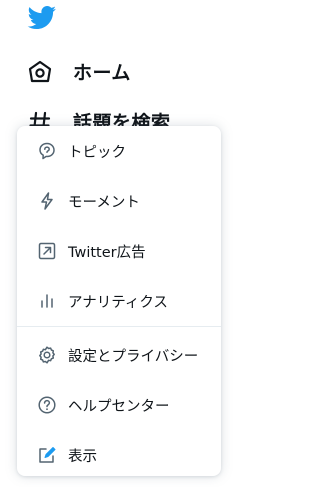  Describe the element at coordinates (47, 455) in the screenshot. I see `display-edit-icon` at that location.